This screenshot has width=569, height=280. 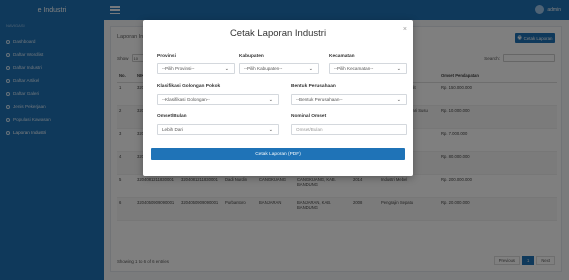 What do you see at coordinates (354, 68) in the screenshot?
I see `kecamatan-value: --Pilih Kecamatan--` at bounding box center [354, 68].